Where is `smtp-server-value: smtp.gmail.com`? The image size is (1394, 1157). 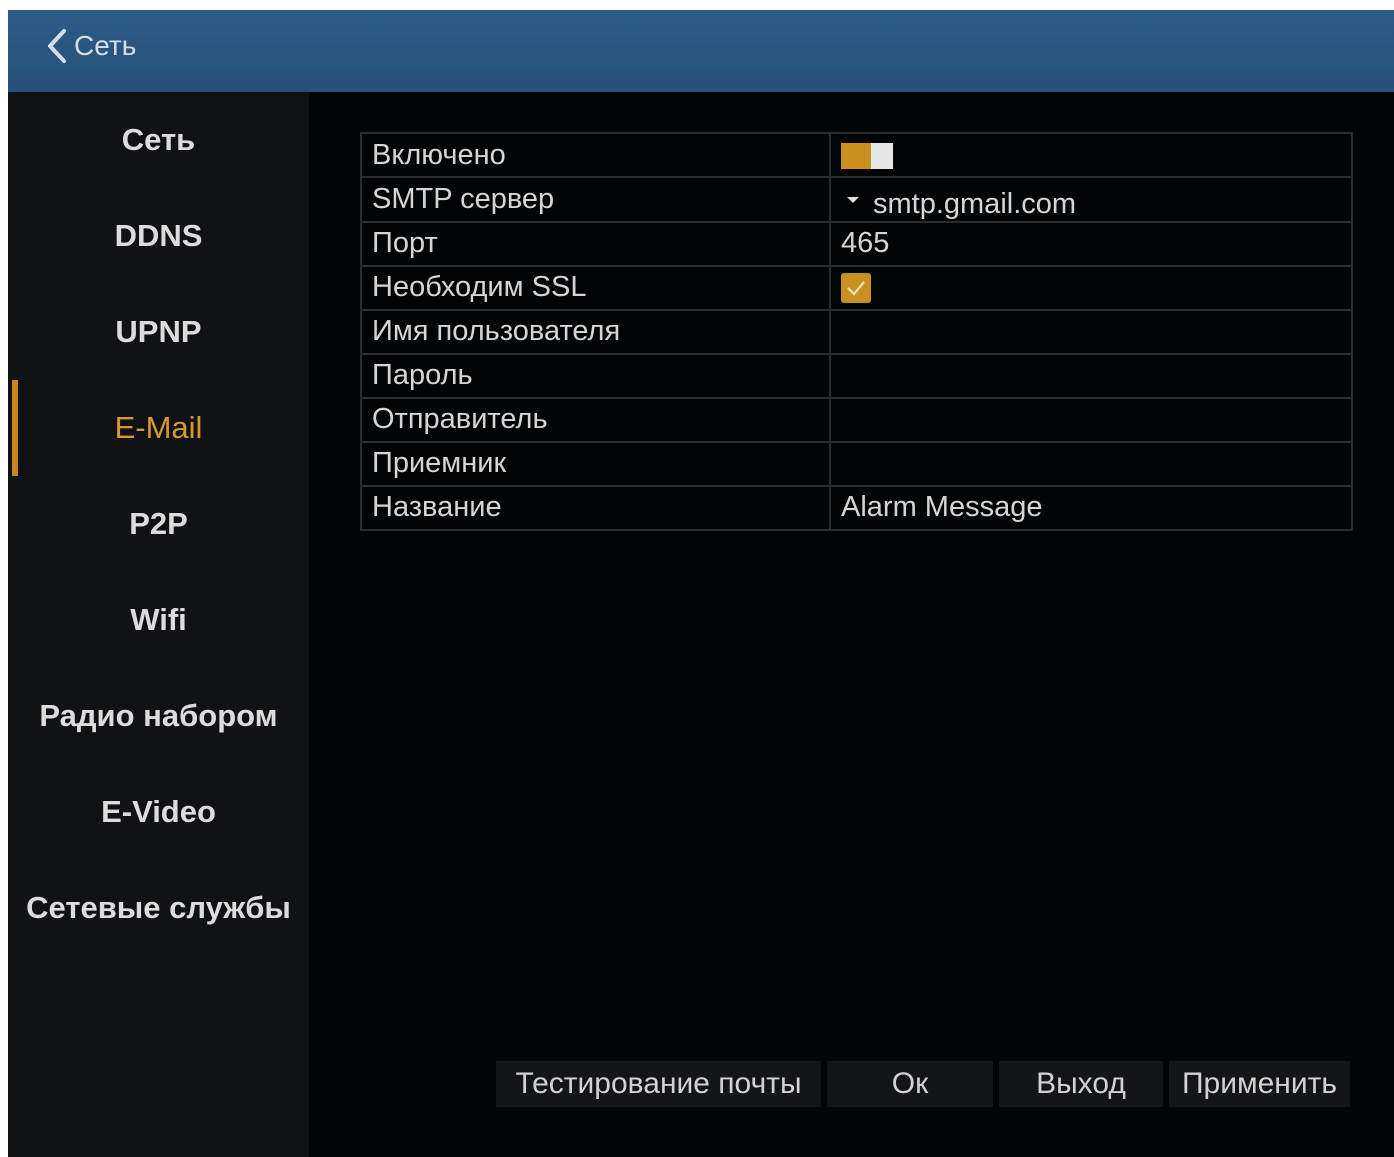
smtp-server-value: smtp.gmail.com is located at coordinates (975, 203).